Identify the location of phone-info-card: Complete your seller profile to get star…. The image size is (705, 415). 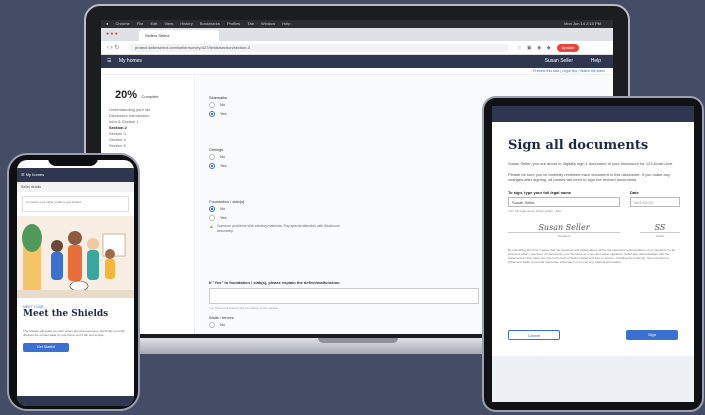
(75, 204).